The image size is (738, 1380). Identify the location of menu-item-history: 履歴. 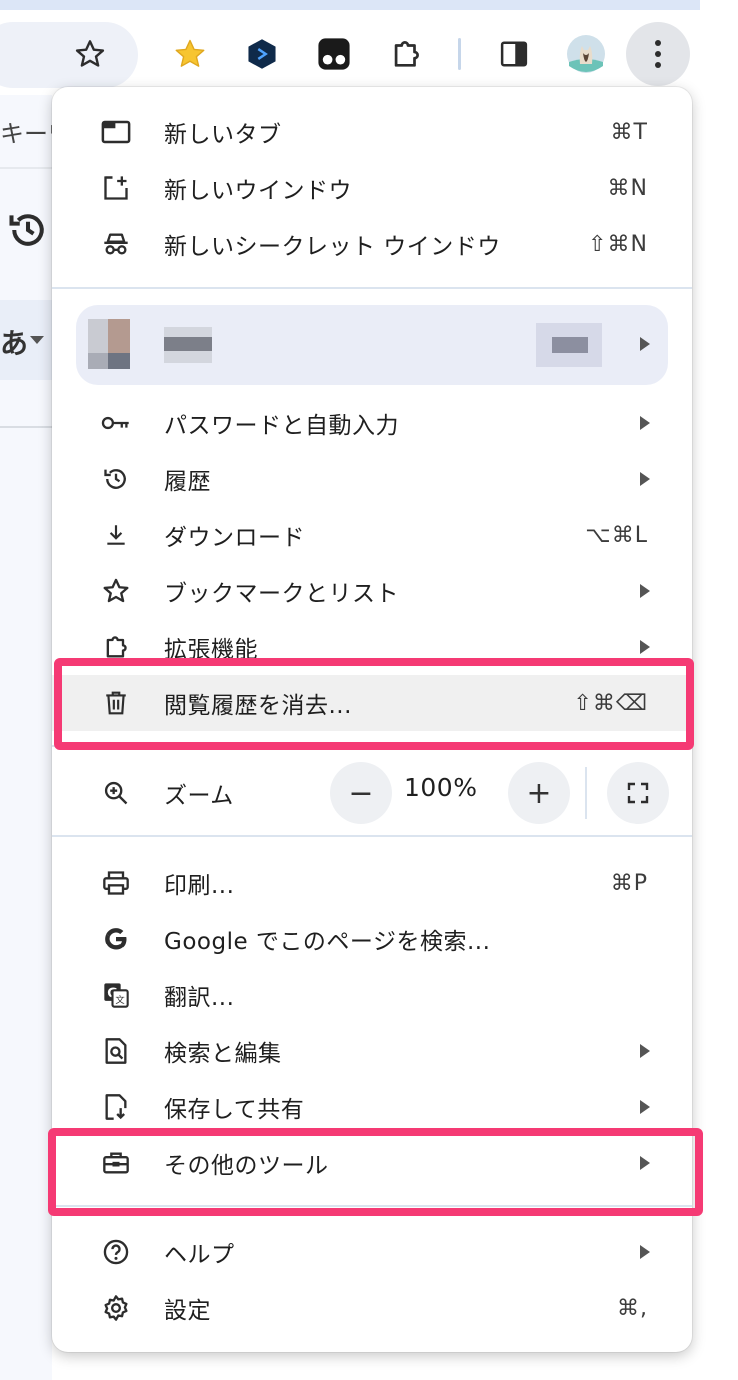
(372, 479).